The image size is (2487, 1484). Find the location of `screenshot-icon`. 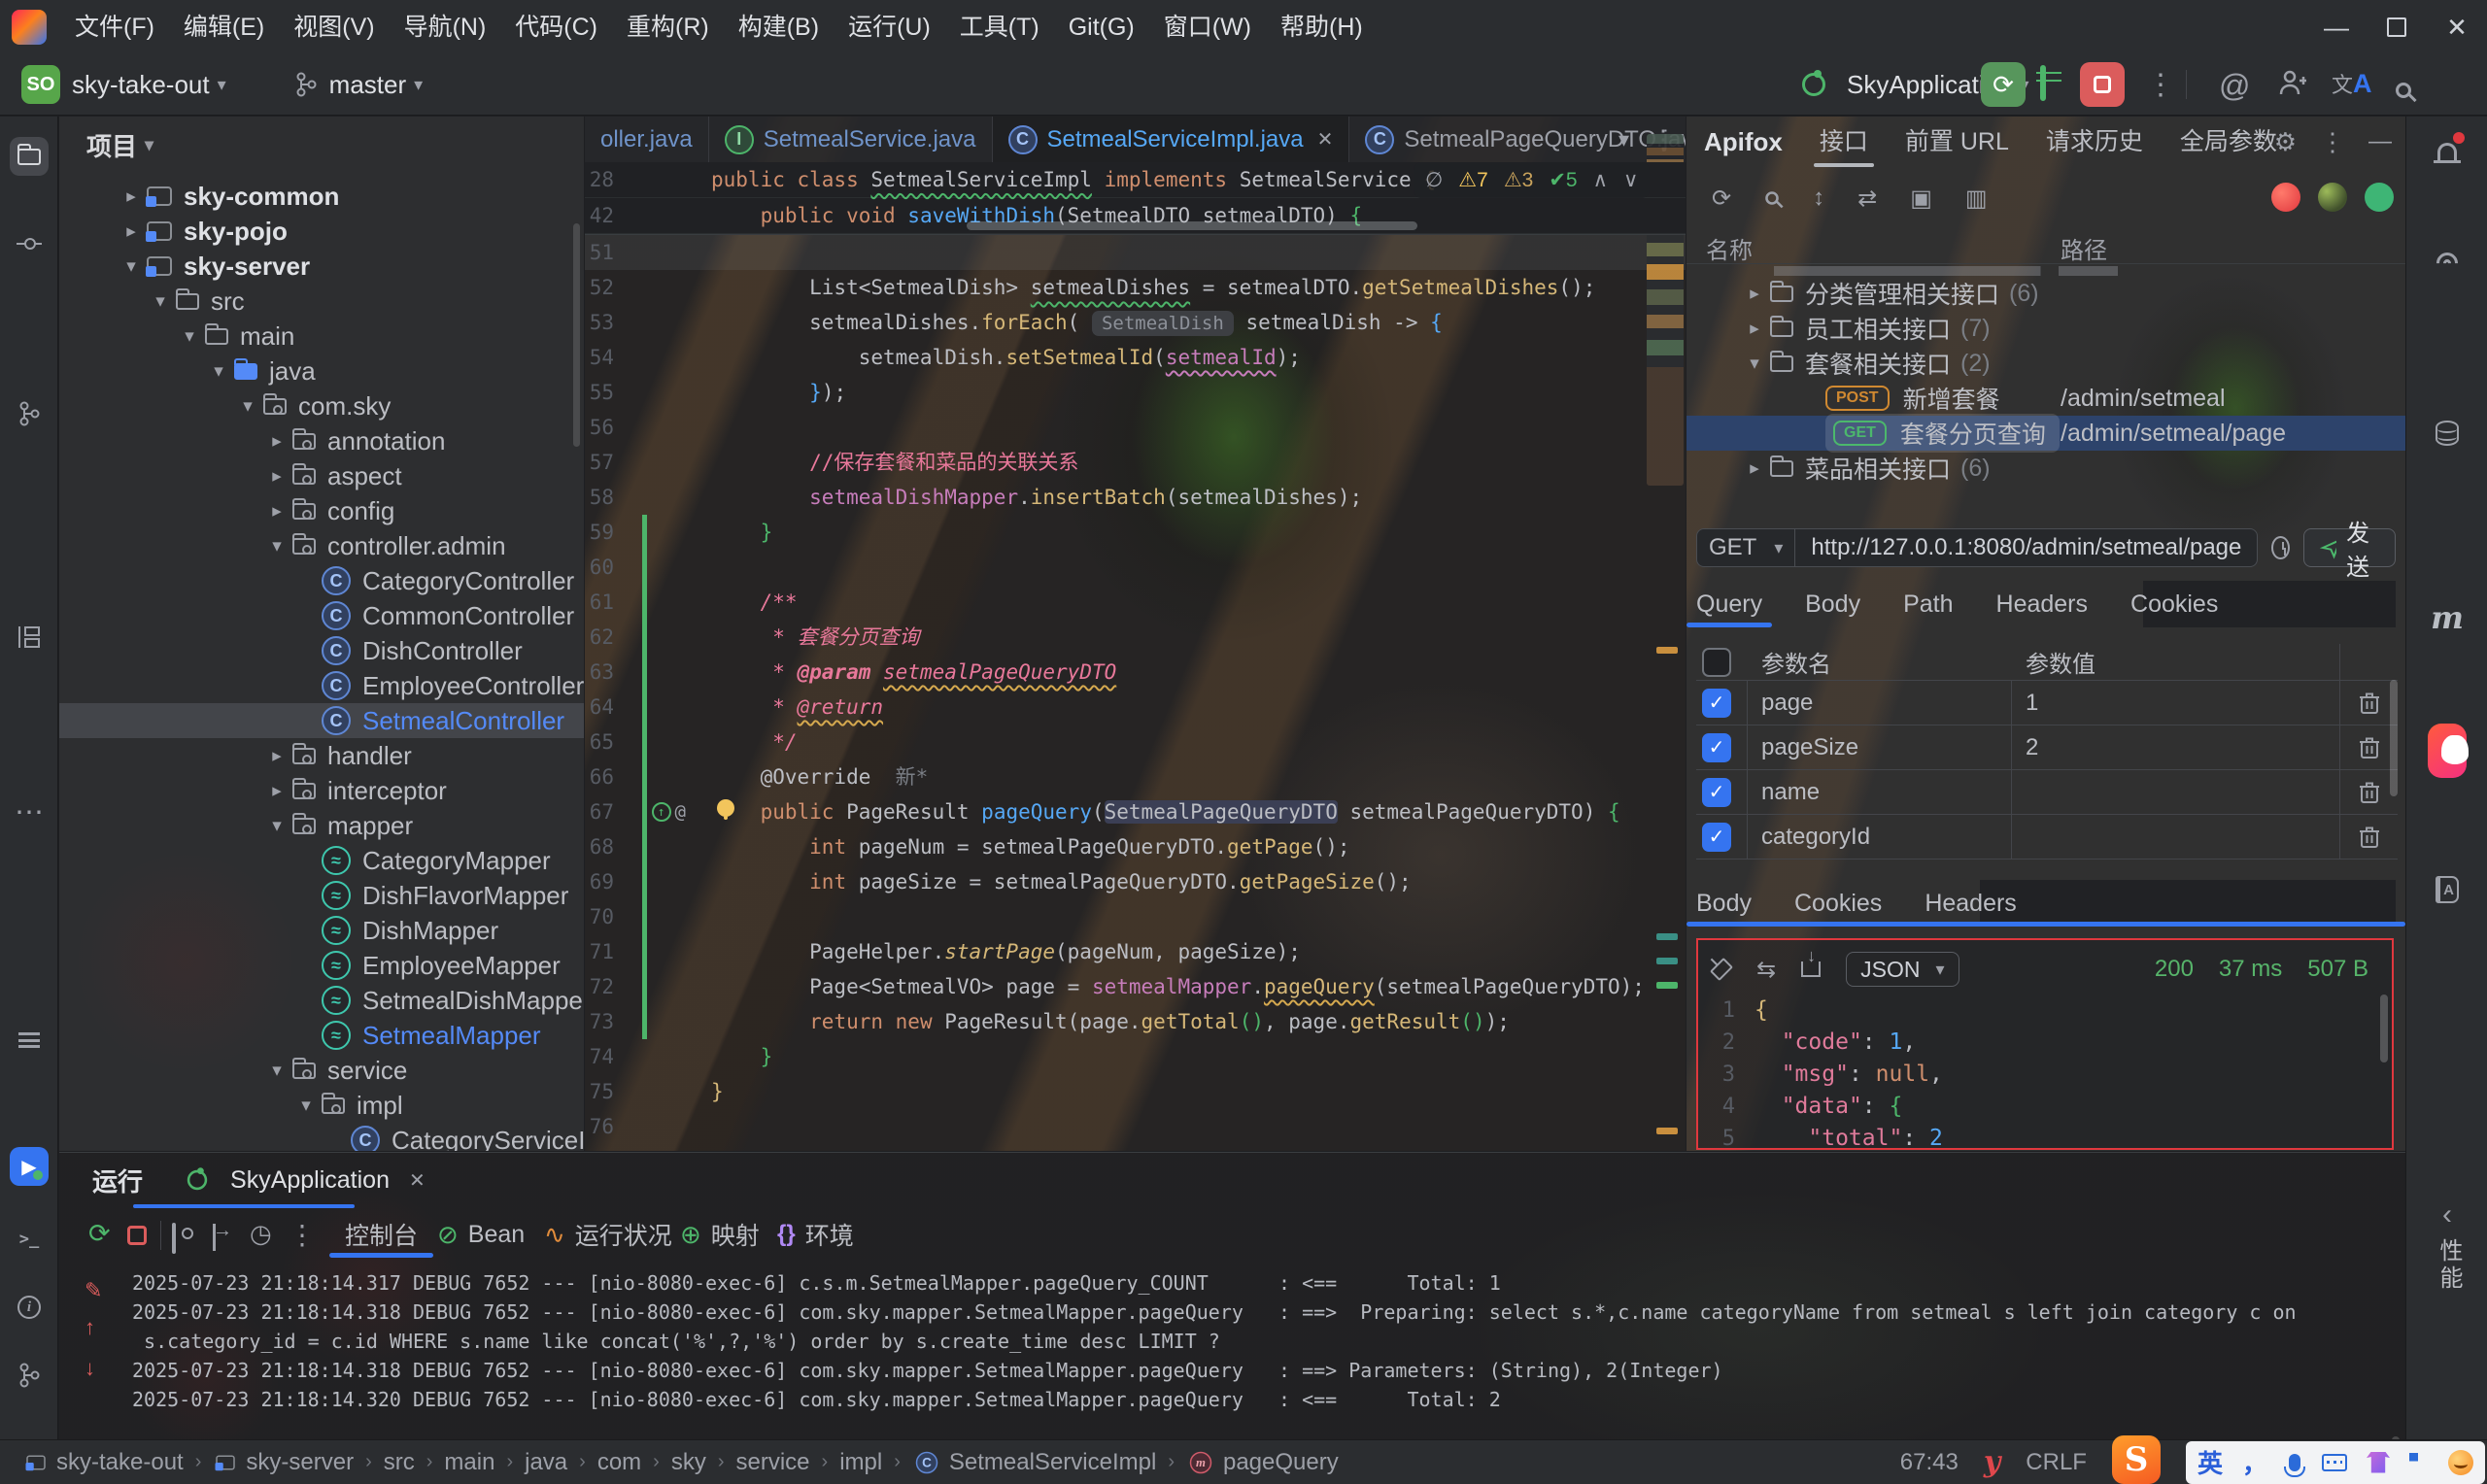

screenshot-icon is located at coordinates (174, 1238).